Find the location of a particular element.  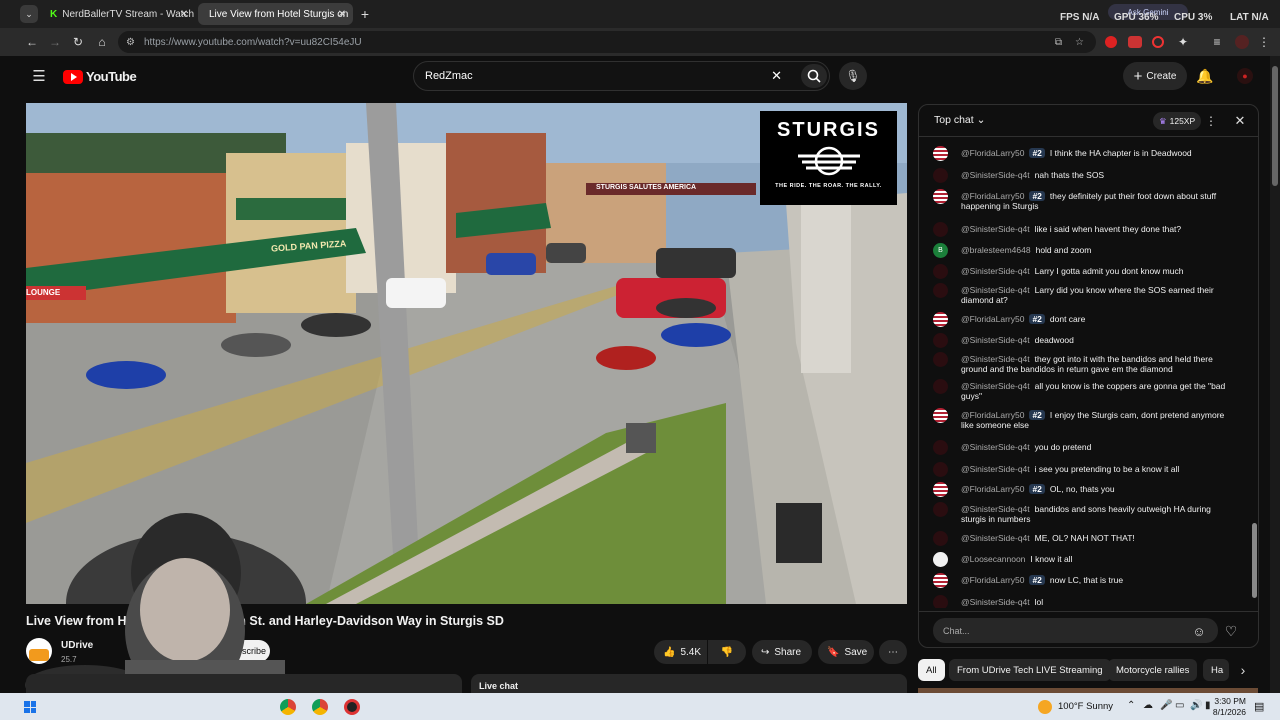

hamburger-menu-icon: ☰ is located at coordinates (39, 76).